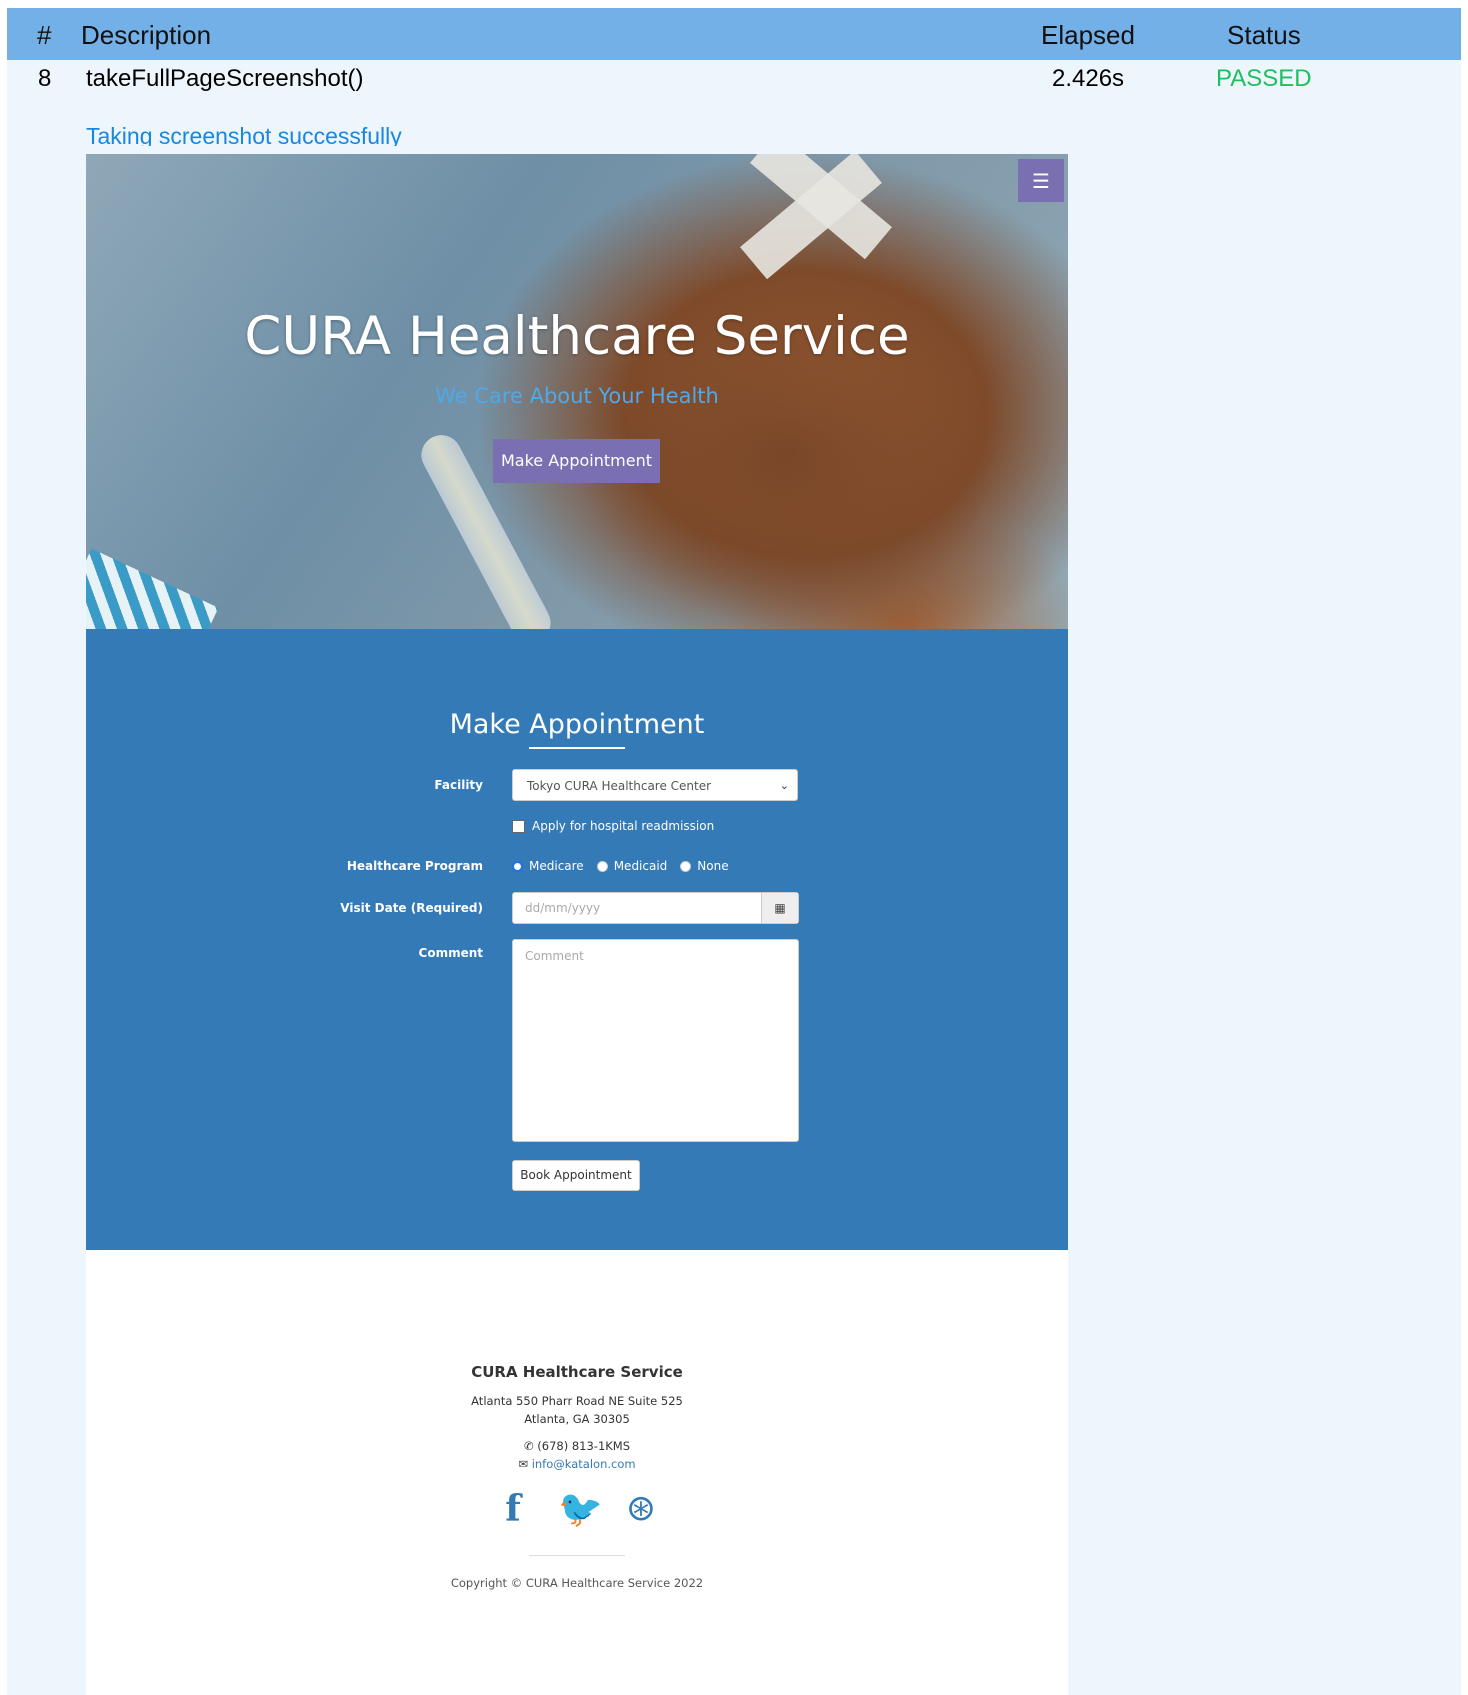  Describe the element at coordinates (641, 1509) in the screenshot. I see `dribbble-icon: ⊛` at that location.